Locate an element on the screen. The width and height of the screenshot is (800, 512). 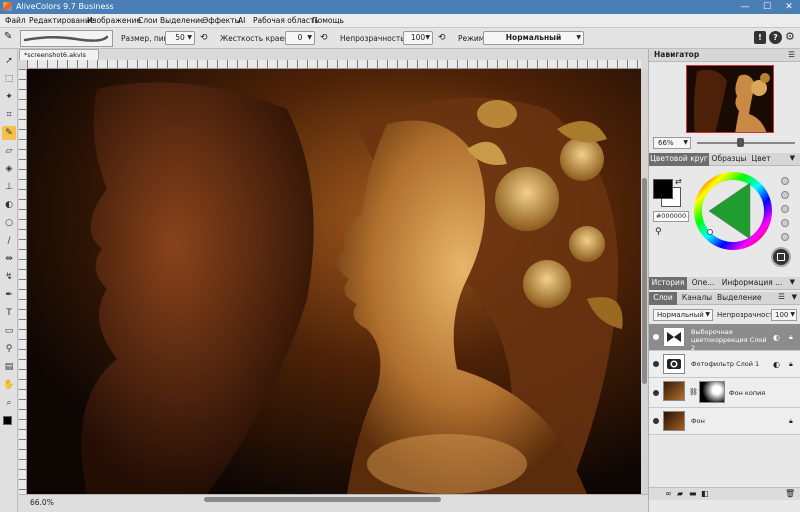
blur-icon: ○ is located at coordinates (9, 223).